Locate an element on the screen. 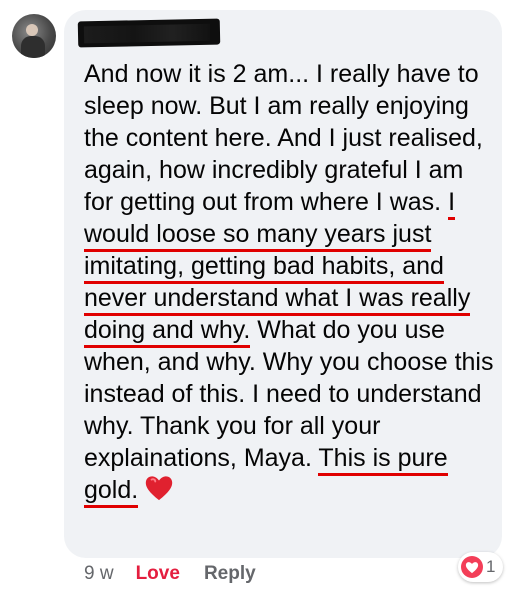  heart-emoji-icon is located at coordinates (159, 488).